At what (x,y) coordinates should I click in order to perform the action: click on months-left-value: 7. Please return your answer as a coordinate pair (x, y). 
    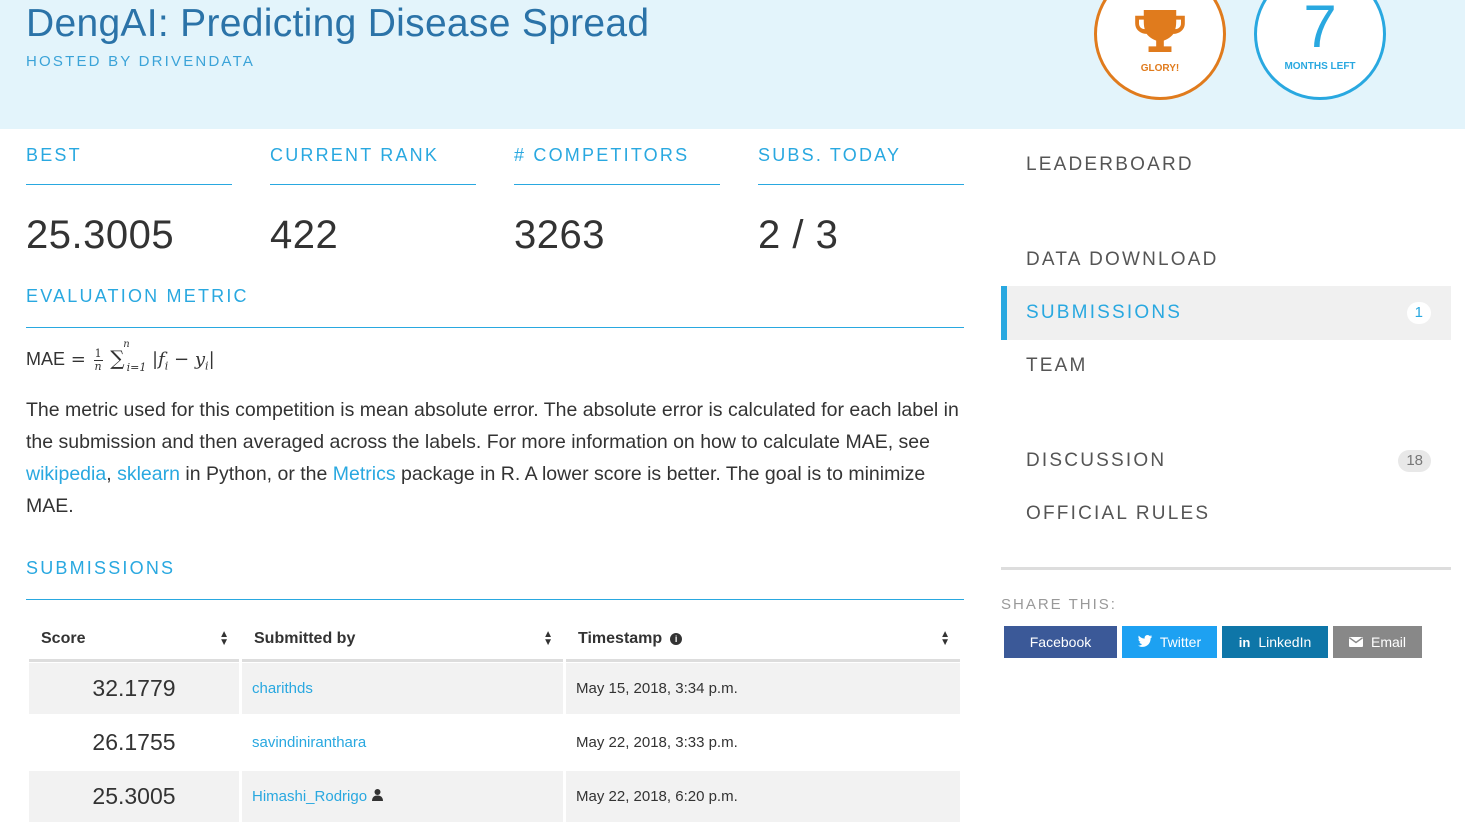
    Looking at the image, I should click on (1320, 30).